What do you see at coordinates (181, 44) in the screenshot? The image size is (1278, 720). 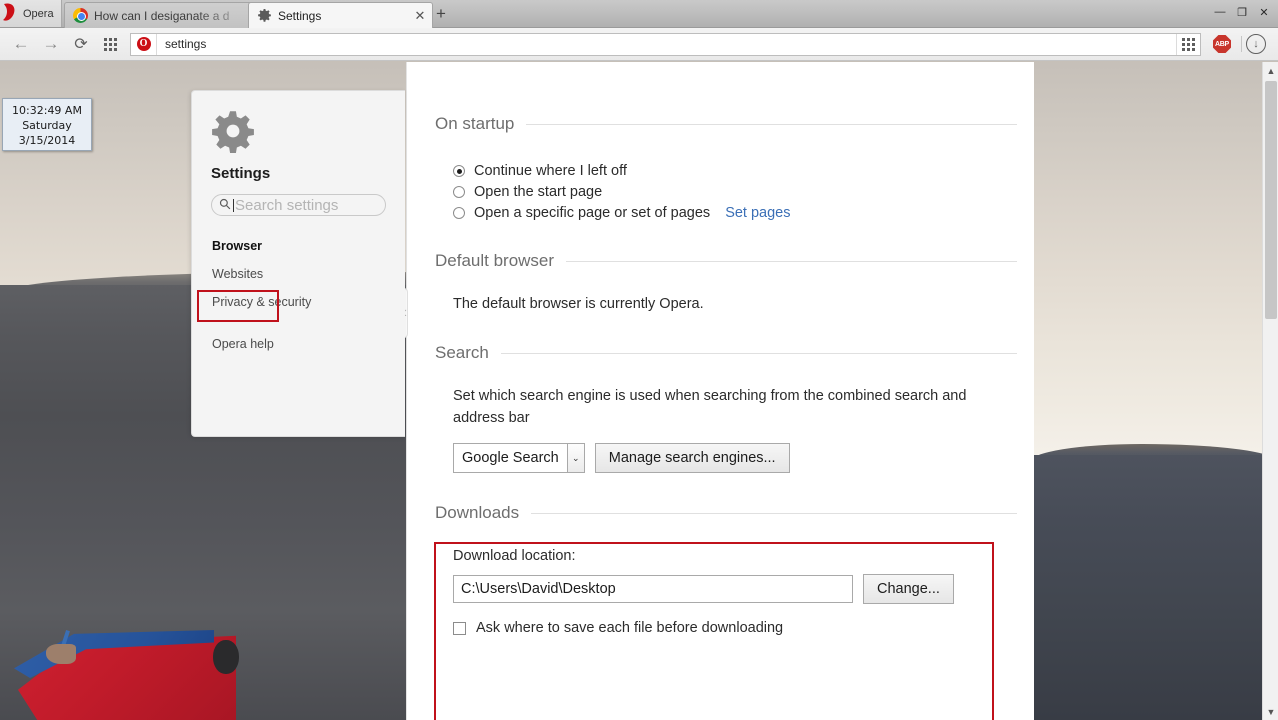 I see `address-input: settings` at bounding box center [181, 44].